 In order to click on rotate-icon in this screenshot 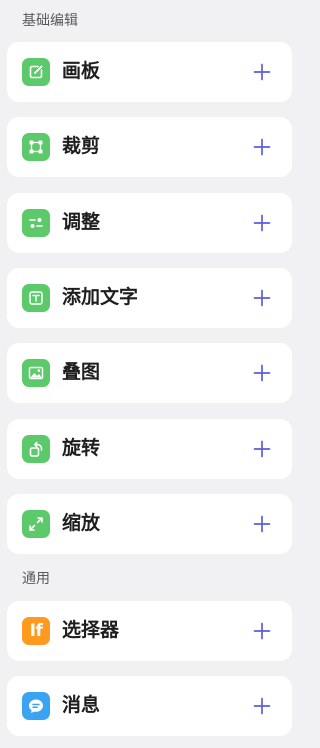, I will do `click(36, 448)`.